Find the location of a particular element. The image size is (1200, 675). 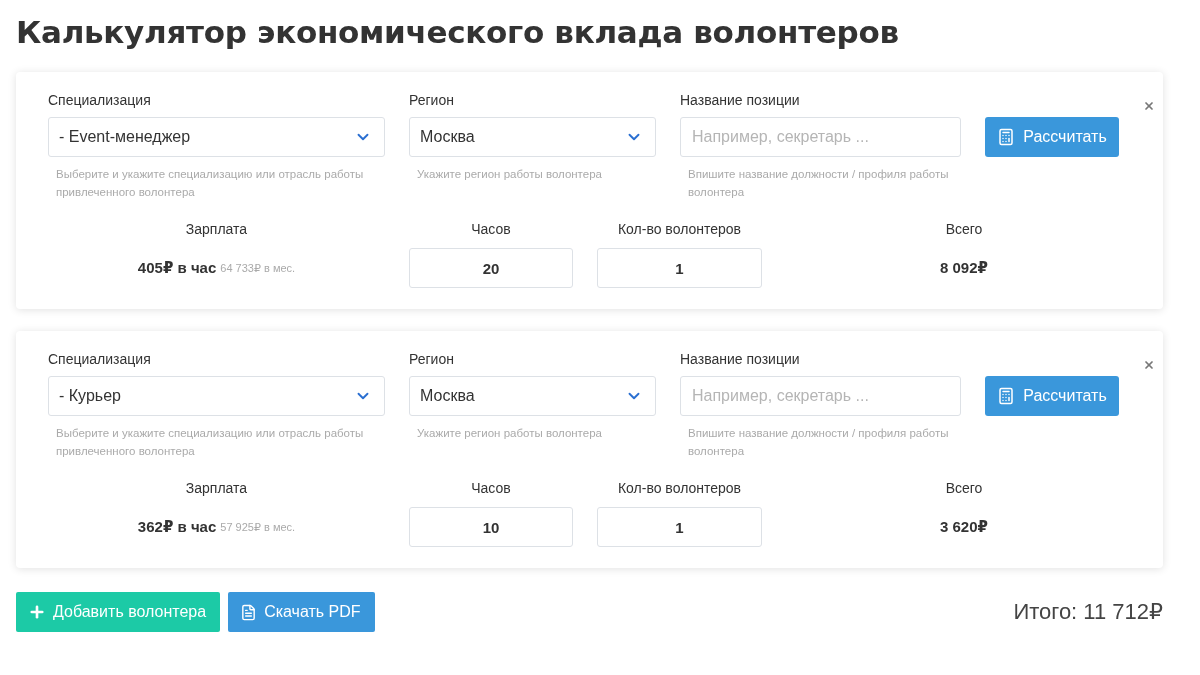

total-value: 8 092₽ is located at coordinates (964, 268).